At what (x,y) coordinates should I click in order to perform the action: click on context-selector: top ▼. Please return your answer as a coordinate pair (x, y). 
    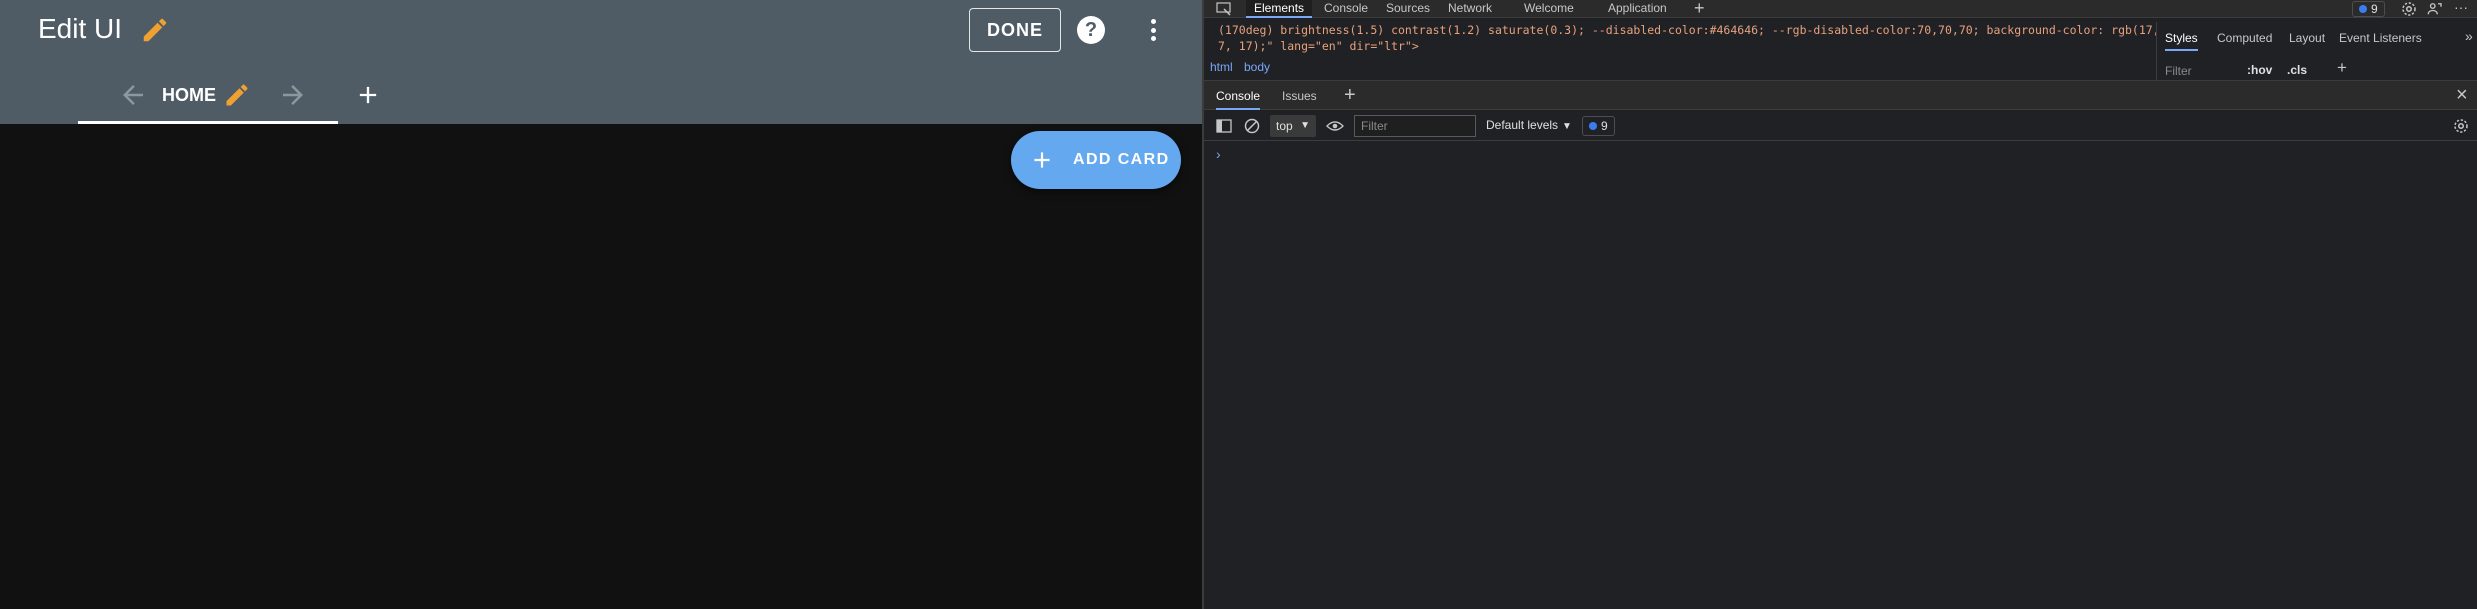
    Looking at the image, I should click on (1293, 126).